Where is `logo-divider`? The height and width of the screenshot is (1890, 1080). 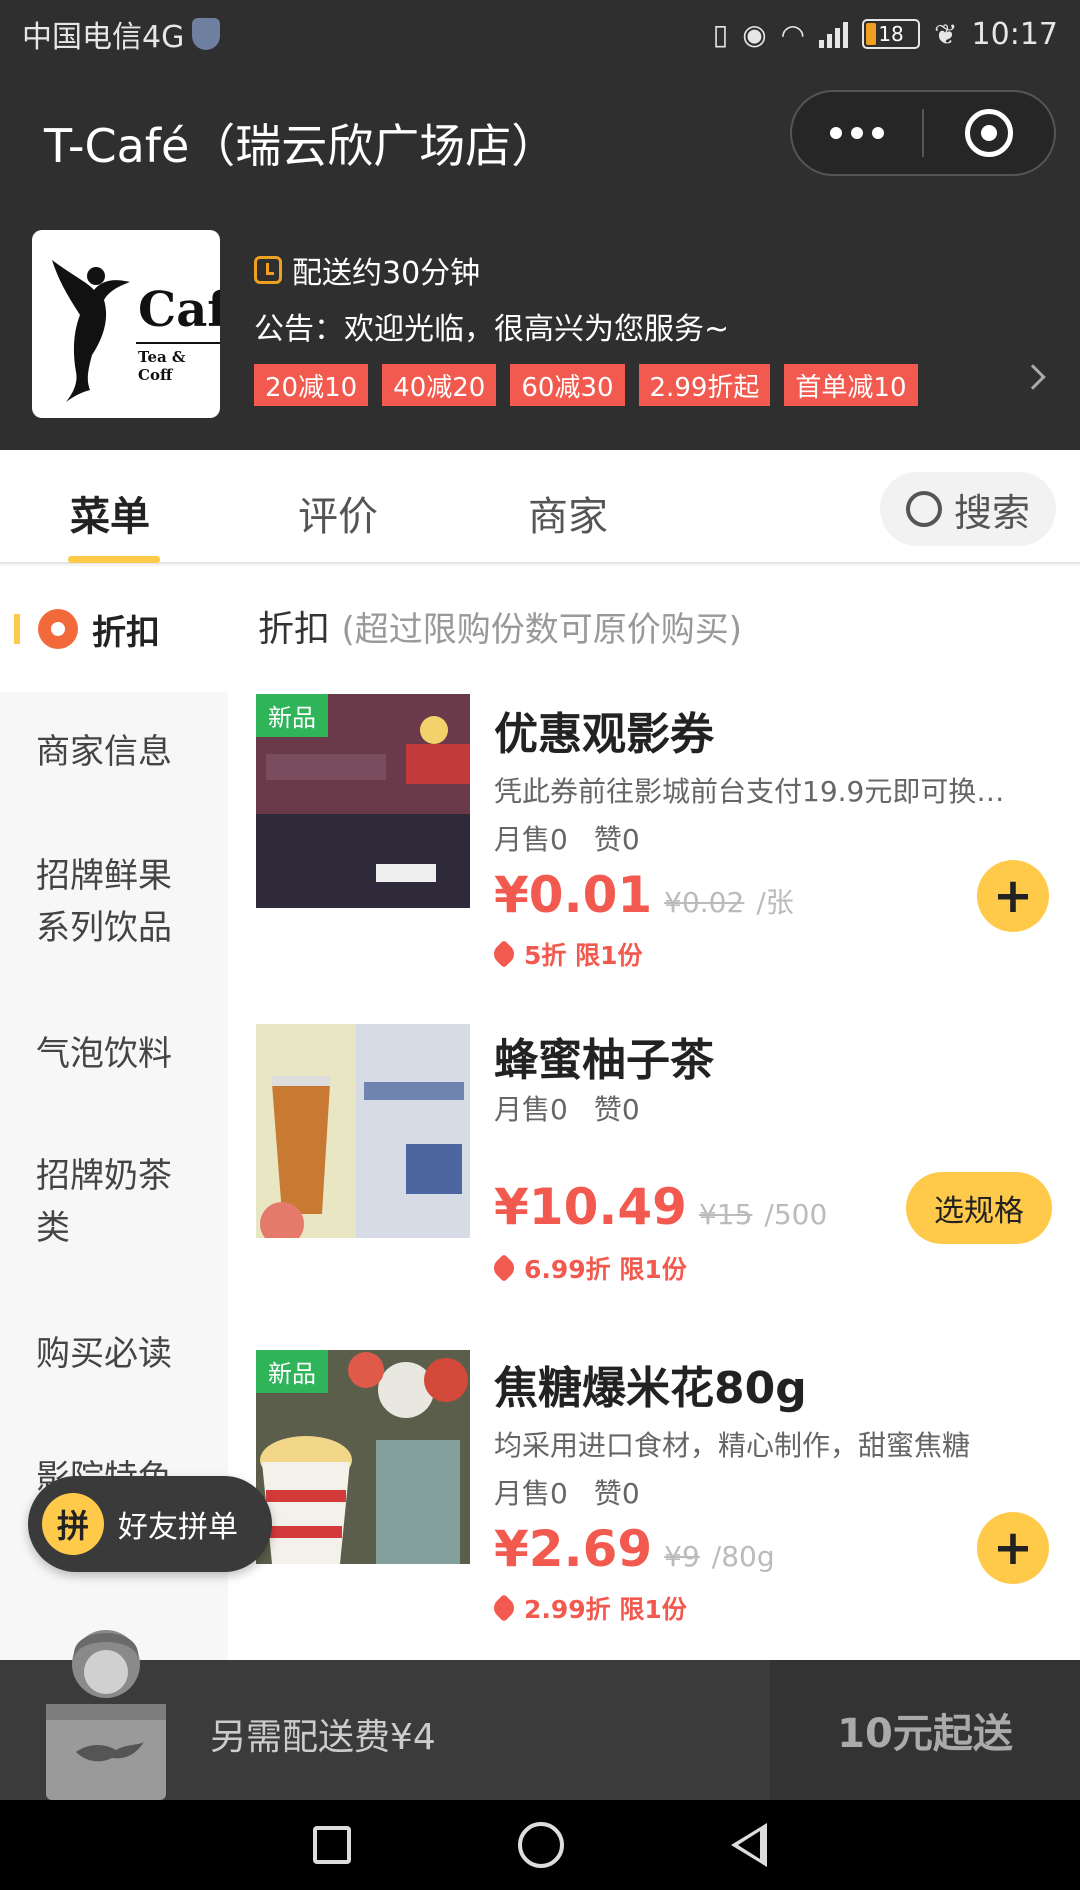
logo-divider is located at coordinates (178, 343).